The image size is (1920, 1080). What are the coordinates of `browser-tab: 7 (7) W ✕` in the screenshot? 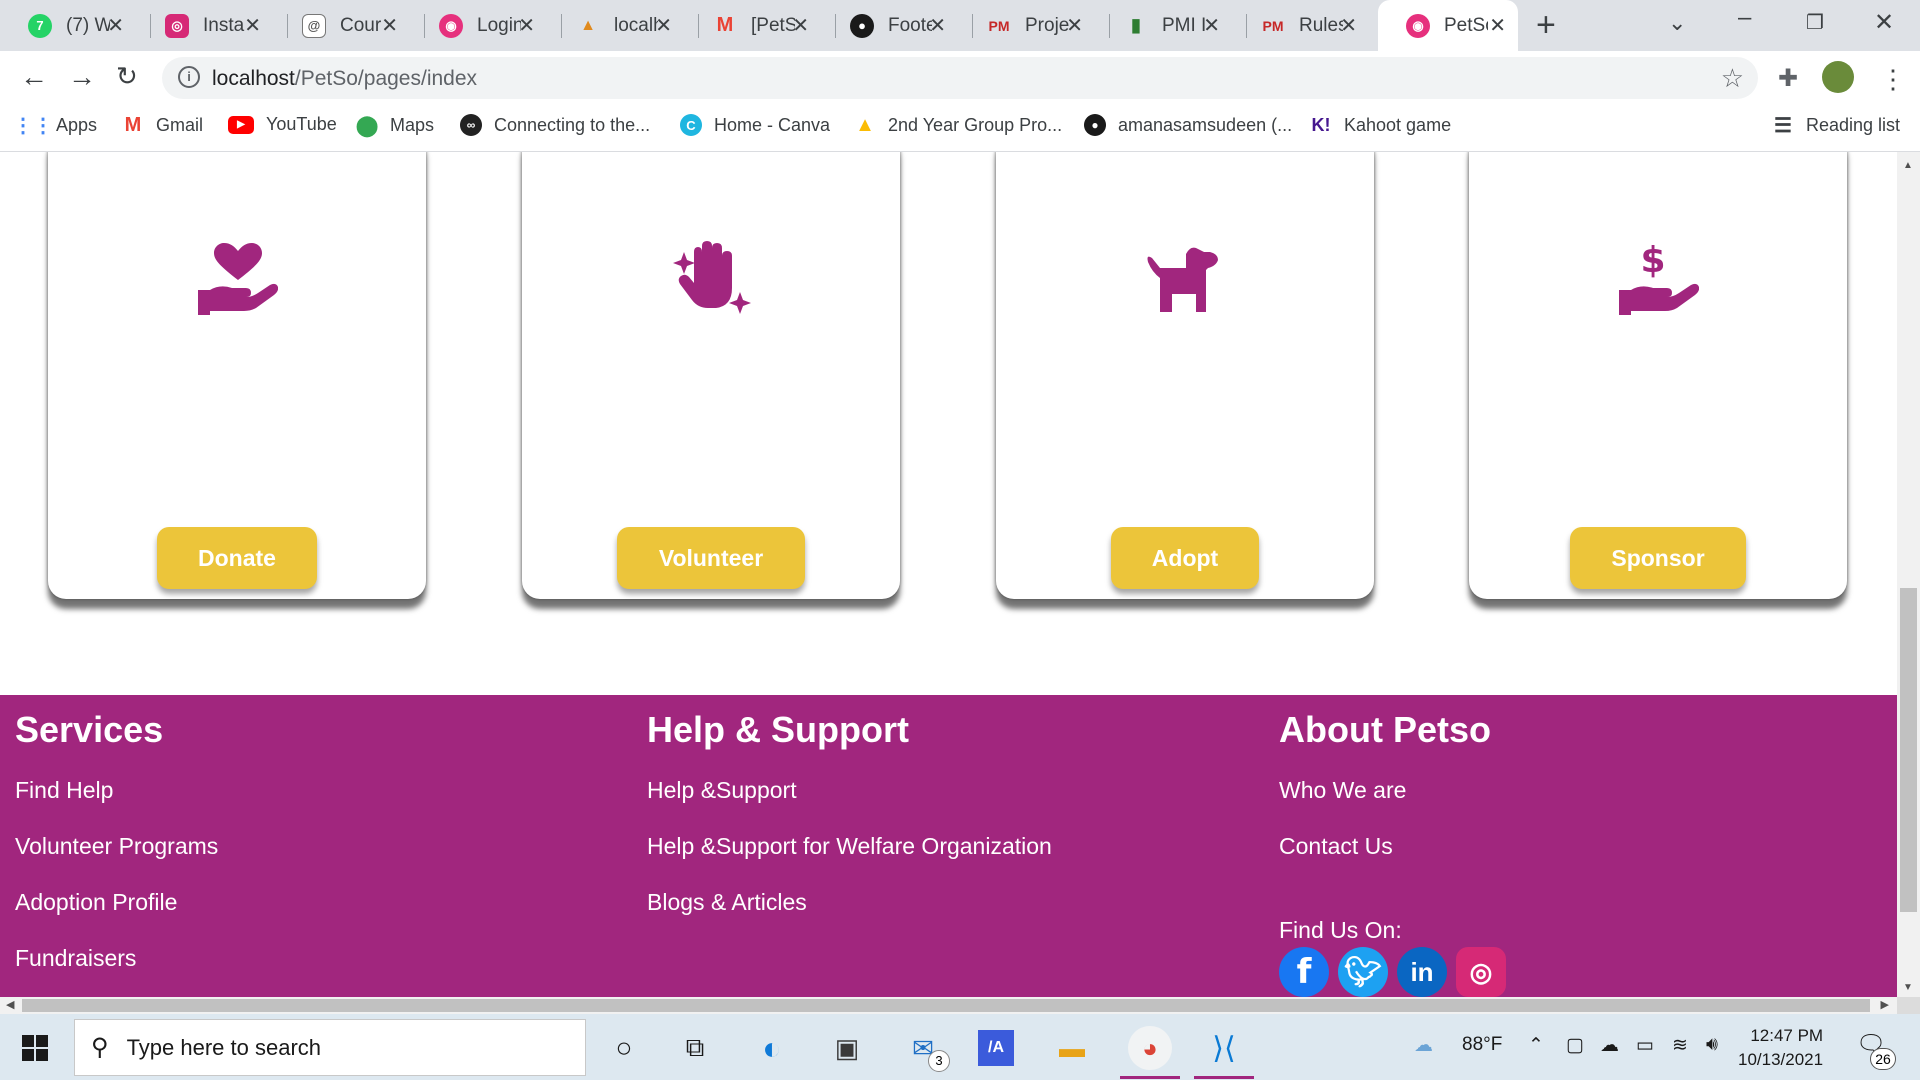 It's located at (68, 25).